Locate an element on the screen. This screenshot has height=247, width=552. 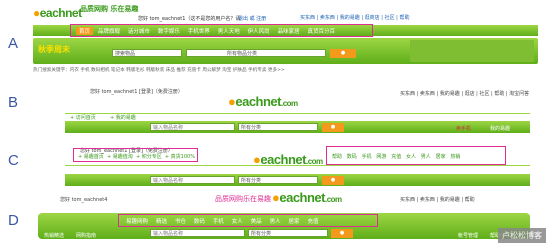
tabs-d: 易趣网购 精选 书仓 数码 手机 女人 美品 男人 居家 充值 is located at coordinates (222, 221).